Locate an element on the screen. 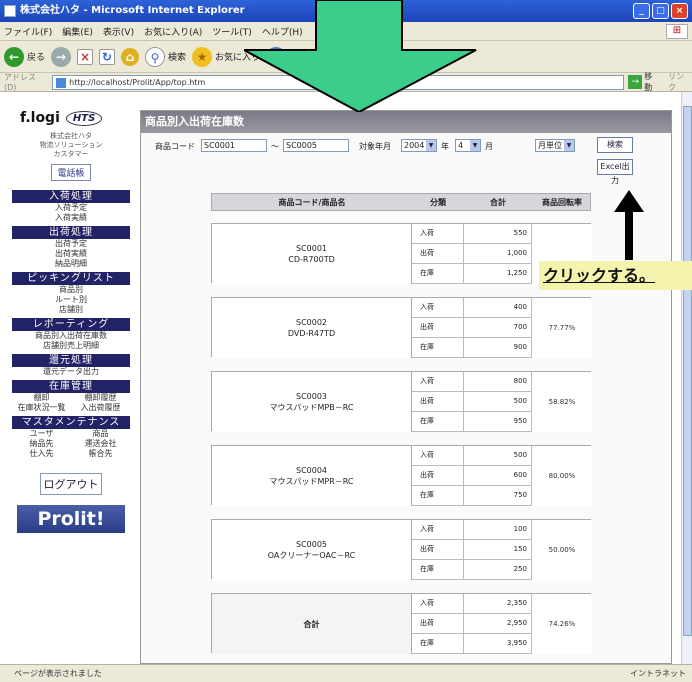 The image size is (692, 682). table-total-group: 合計 入荷 2,350 出荷 2,950 在庫 3,950 74.26% is located at coordinates (401, 623).